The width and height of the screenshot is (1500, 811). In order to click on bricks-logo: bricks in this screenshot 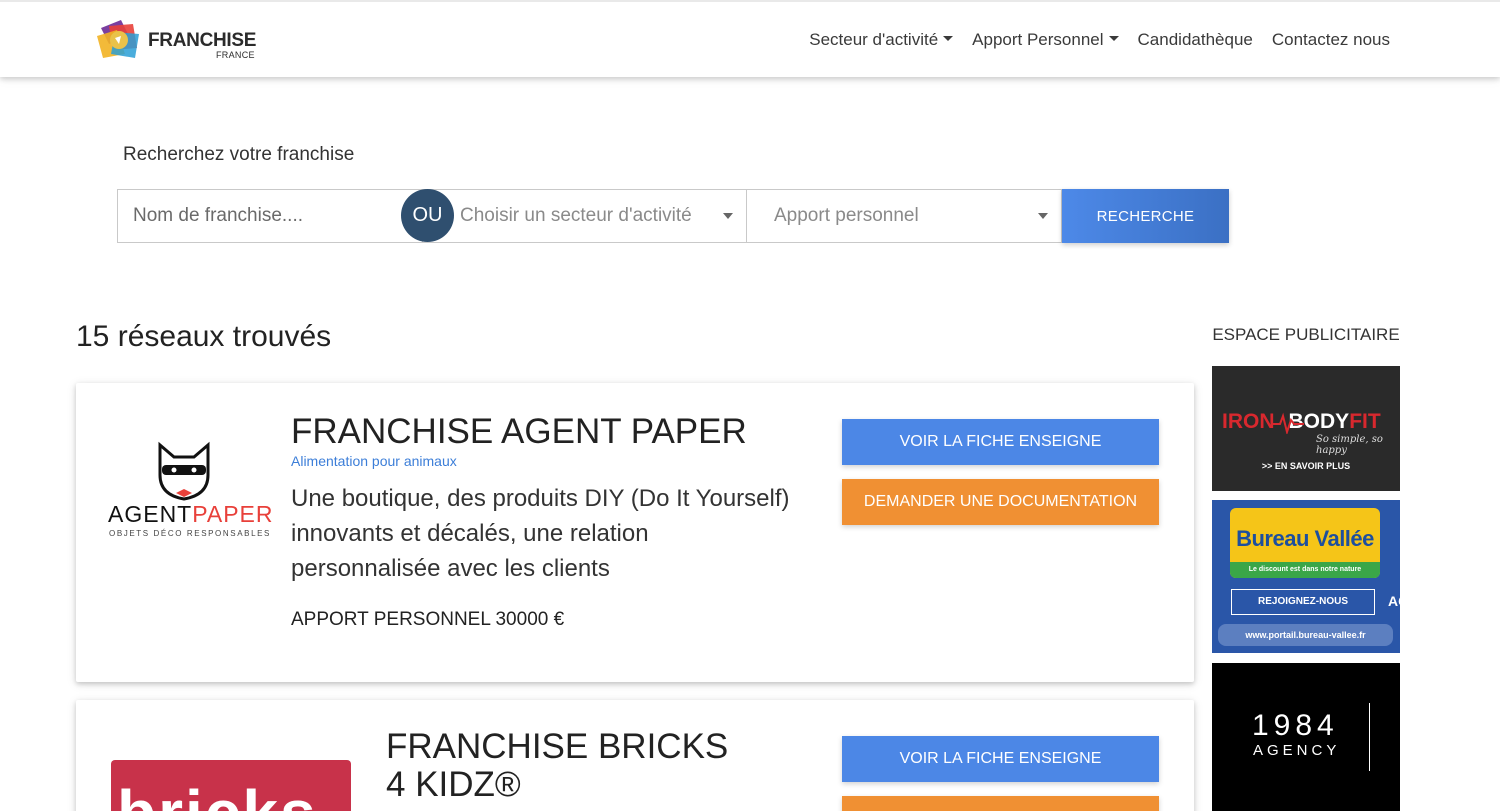, I will do `click(231, 785)`.